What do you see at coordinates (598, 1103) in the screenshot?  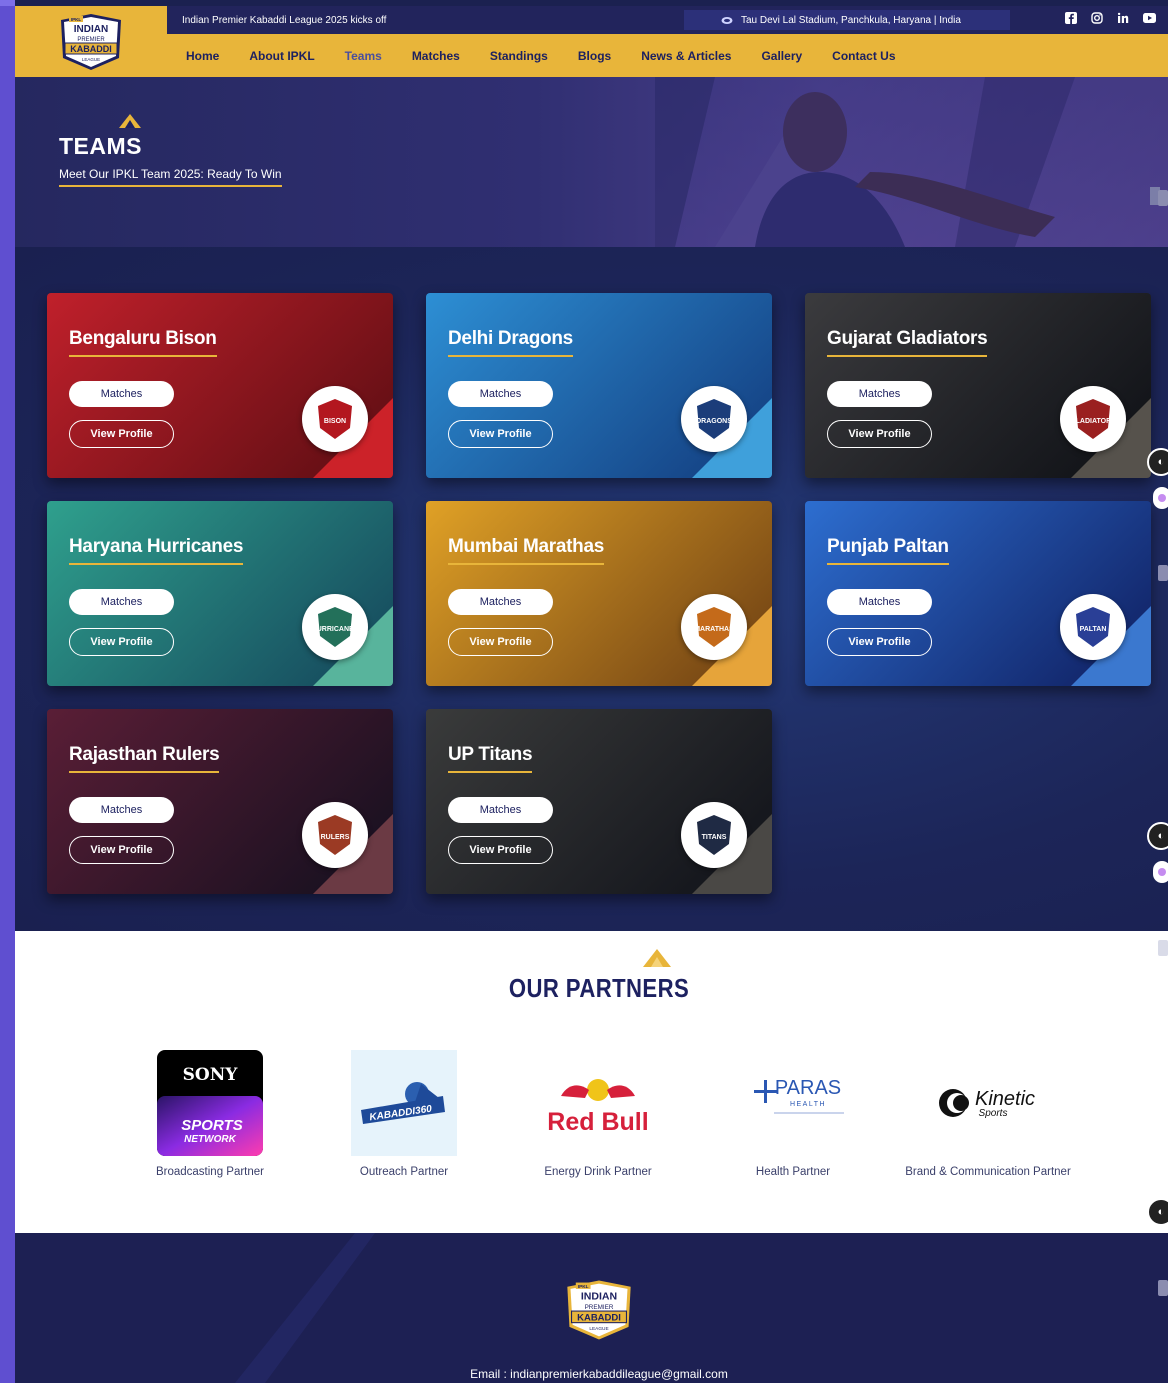 I see `redbull-logo: Red Bull` at bounding box center [598, 1103].